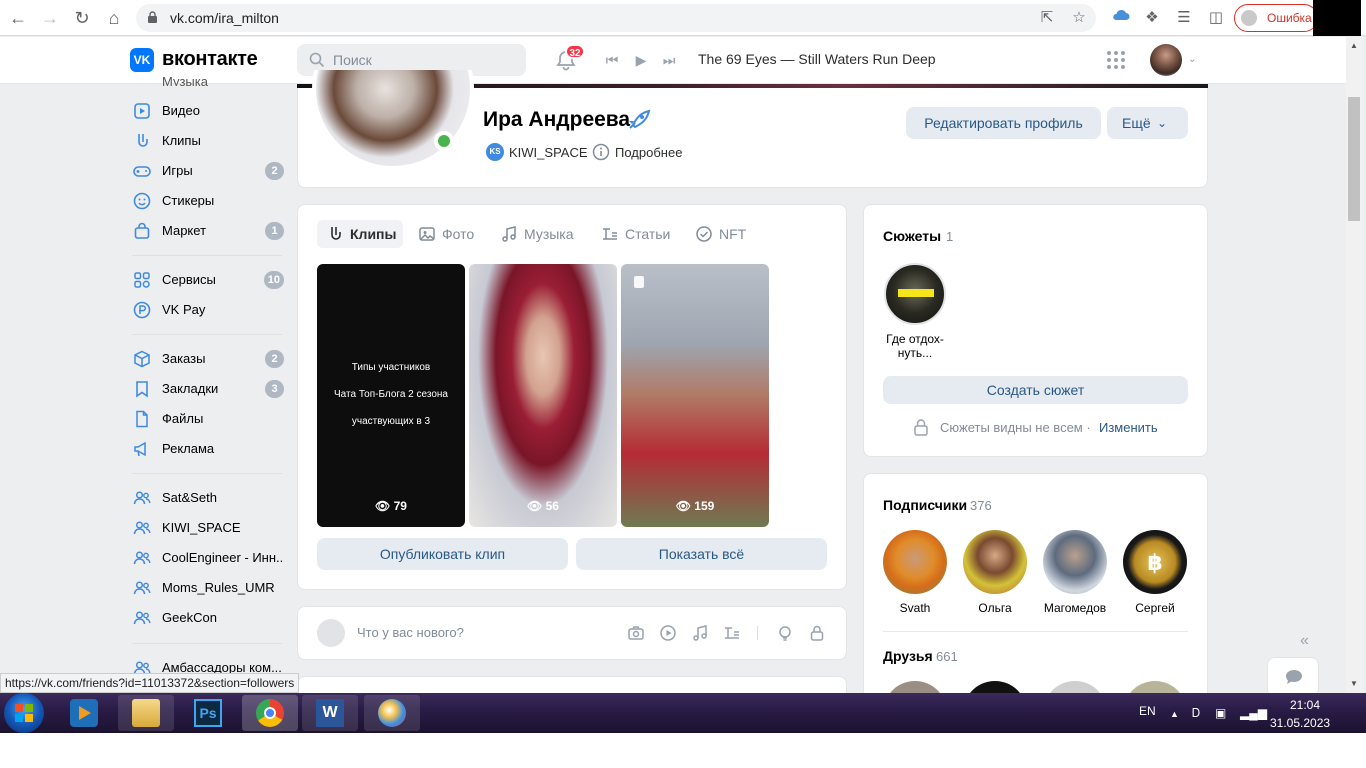 This screenshot has width=1366, height=768. I want to click on side-panel-icon: ◫, so click(1216, 18).